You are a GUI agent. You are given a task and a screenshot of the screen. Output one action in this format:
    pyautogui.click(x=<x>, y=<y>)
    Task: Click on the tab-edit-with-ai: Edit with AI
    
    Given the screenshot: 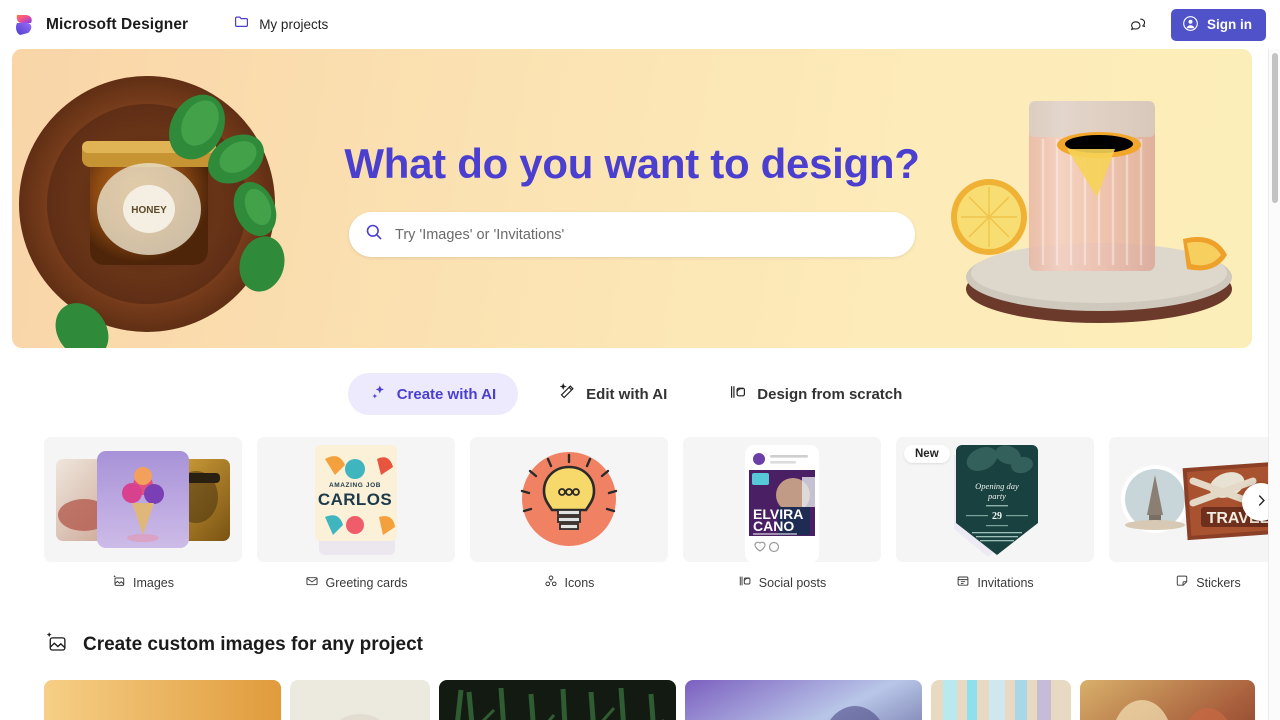 What is the action you would take?
    pyautogui.click(x=612, y=394)
    